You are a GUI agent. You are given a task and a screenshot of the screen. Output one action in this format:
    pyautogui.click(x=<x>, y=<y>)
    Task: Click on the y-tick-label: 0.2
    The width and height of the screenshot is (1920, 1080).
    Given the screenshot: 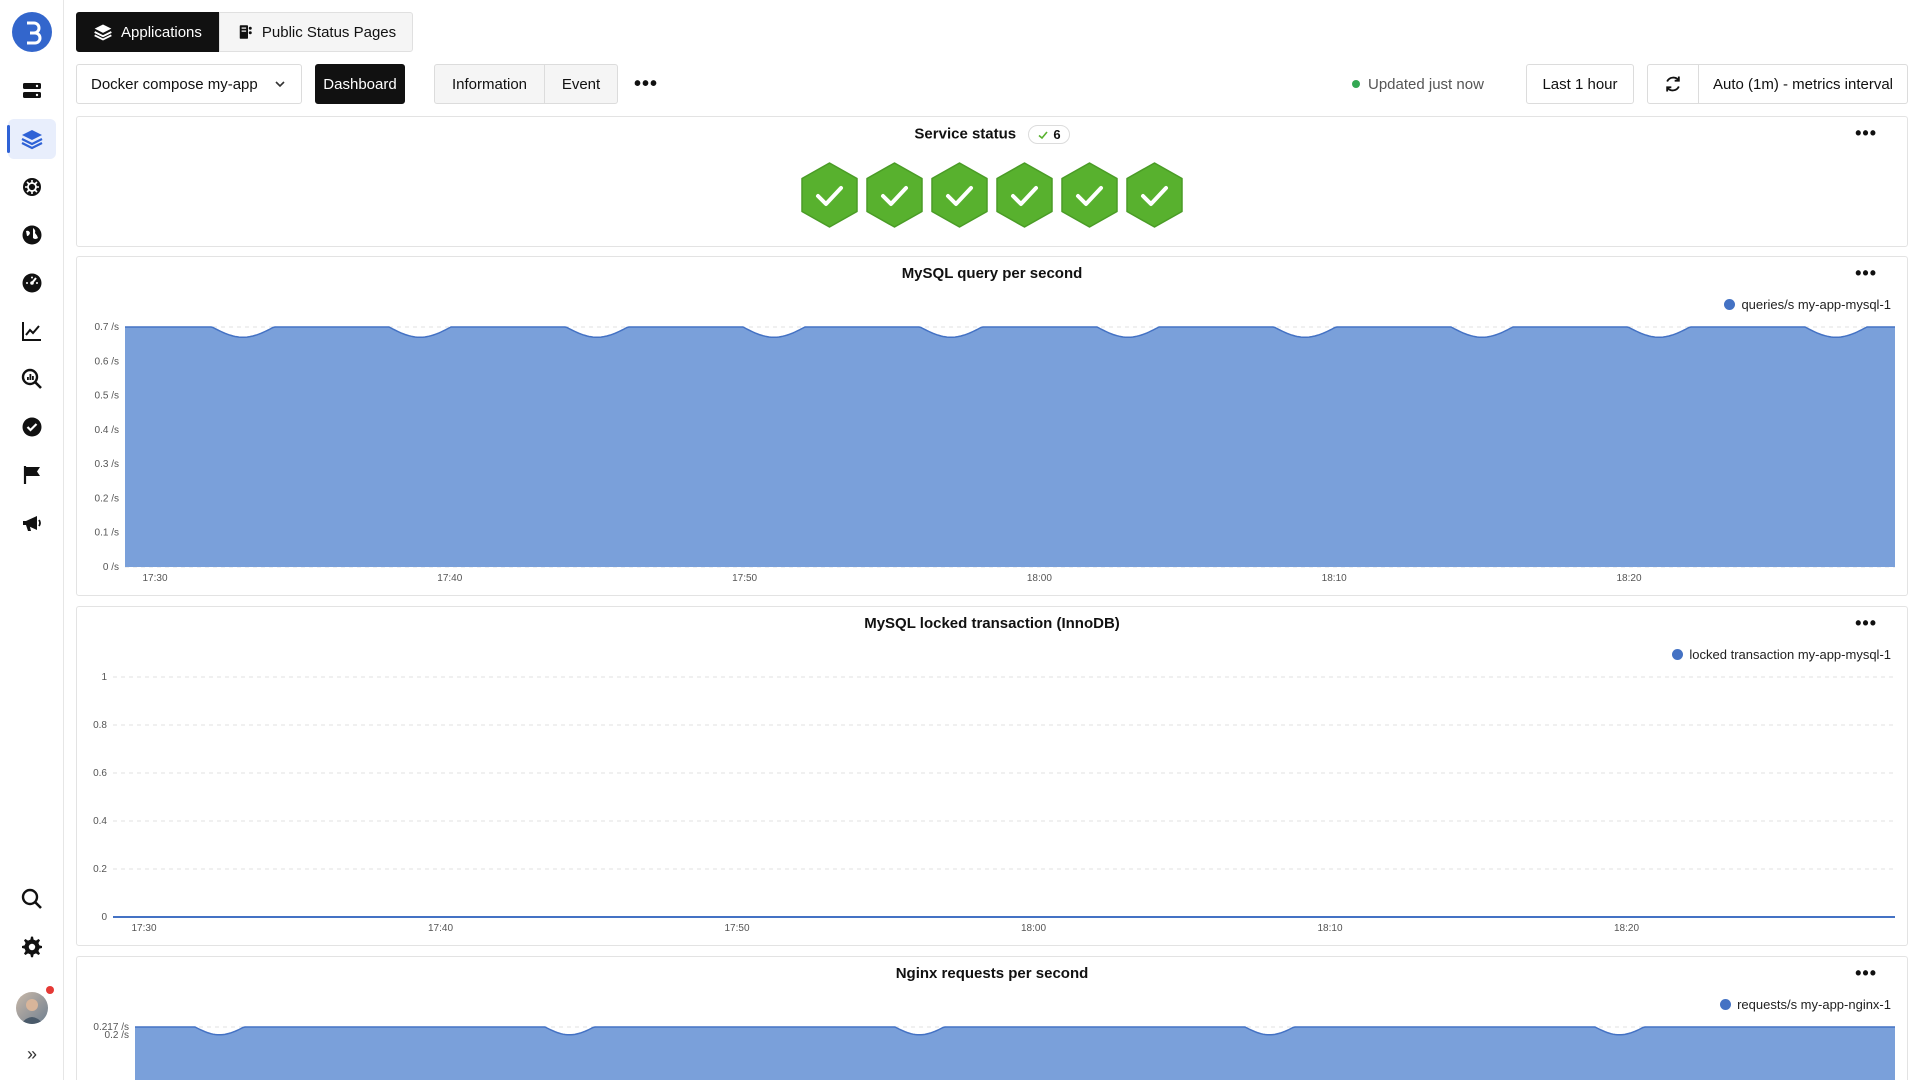 What is the action you would take?
    pyautogui.click(x=100, y=869)
    